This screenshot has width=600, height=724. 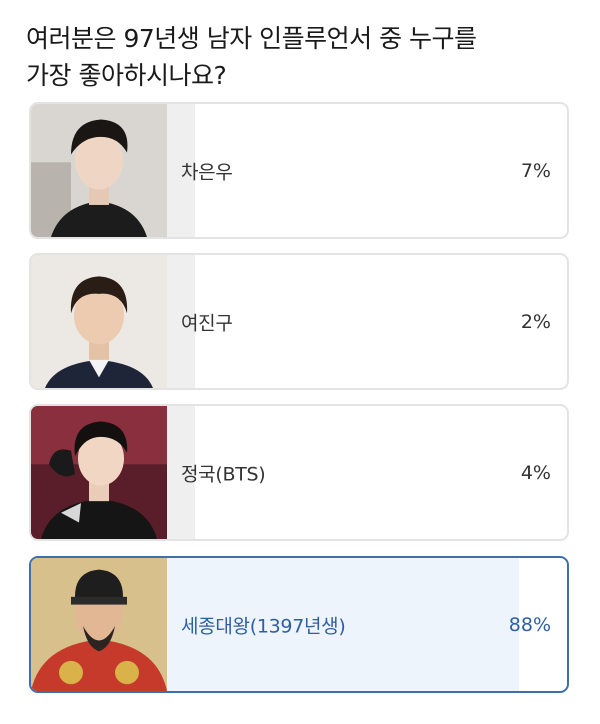 I want to click on option-label-1: 차은우, so click(x=207, y=172).